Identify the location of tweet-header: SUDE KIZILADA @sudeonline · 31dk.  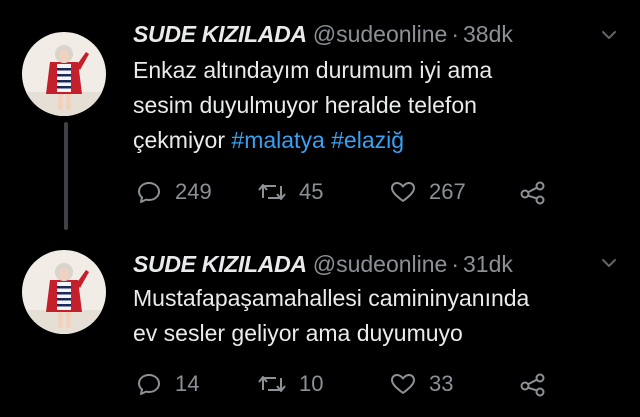
(323, 264).